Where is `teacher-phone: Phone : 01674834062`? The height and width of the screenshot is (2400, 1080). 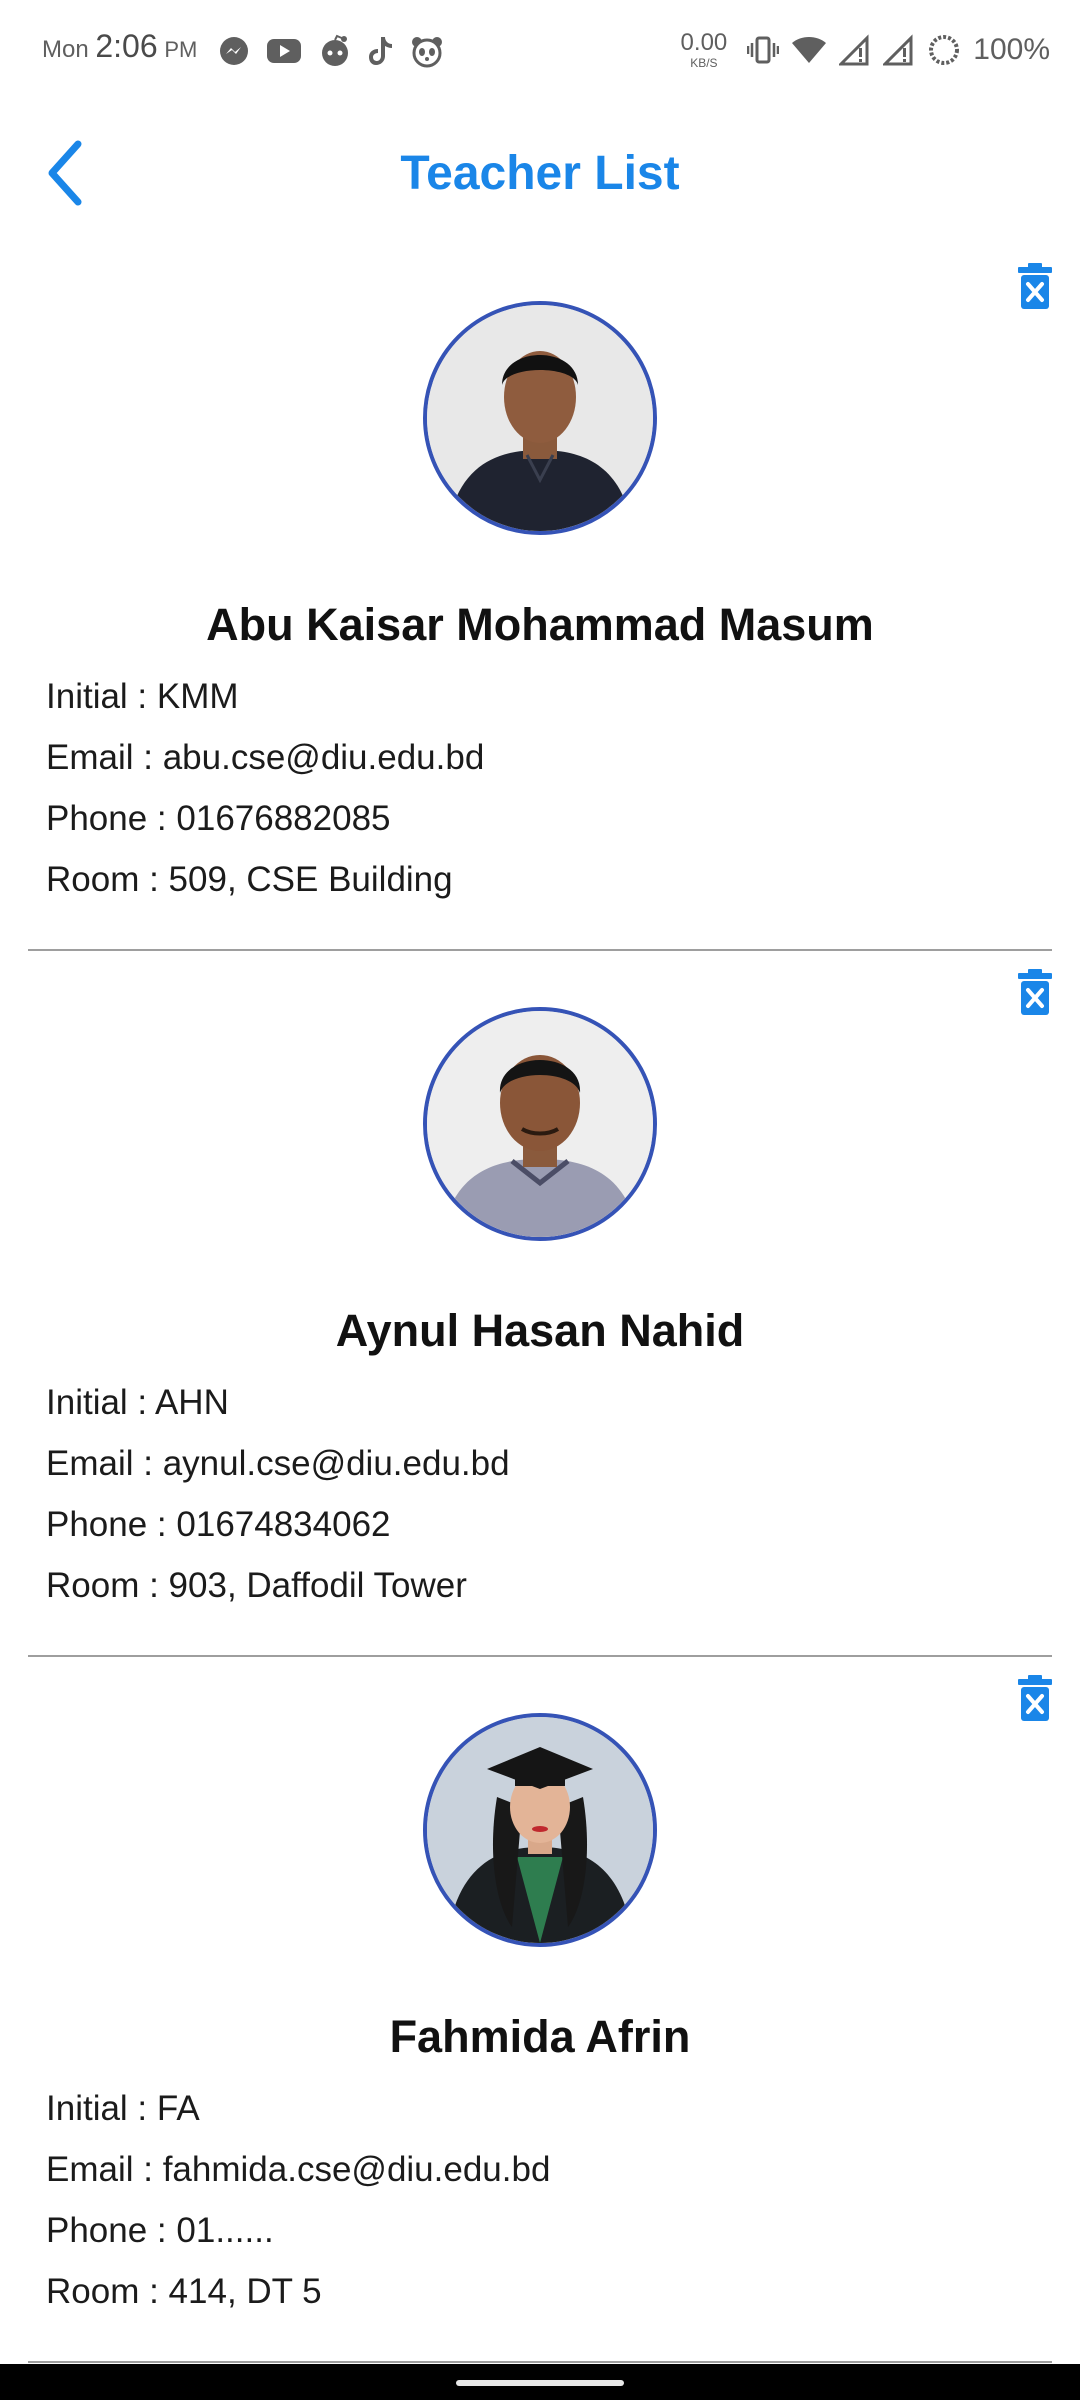
teacher-phone: Phone : 01674834062 is located at coordinates (218, 1525).